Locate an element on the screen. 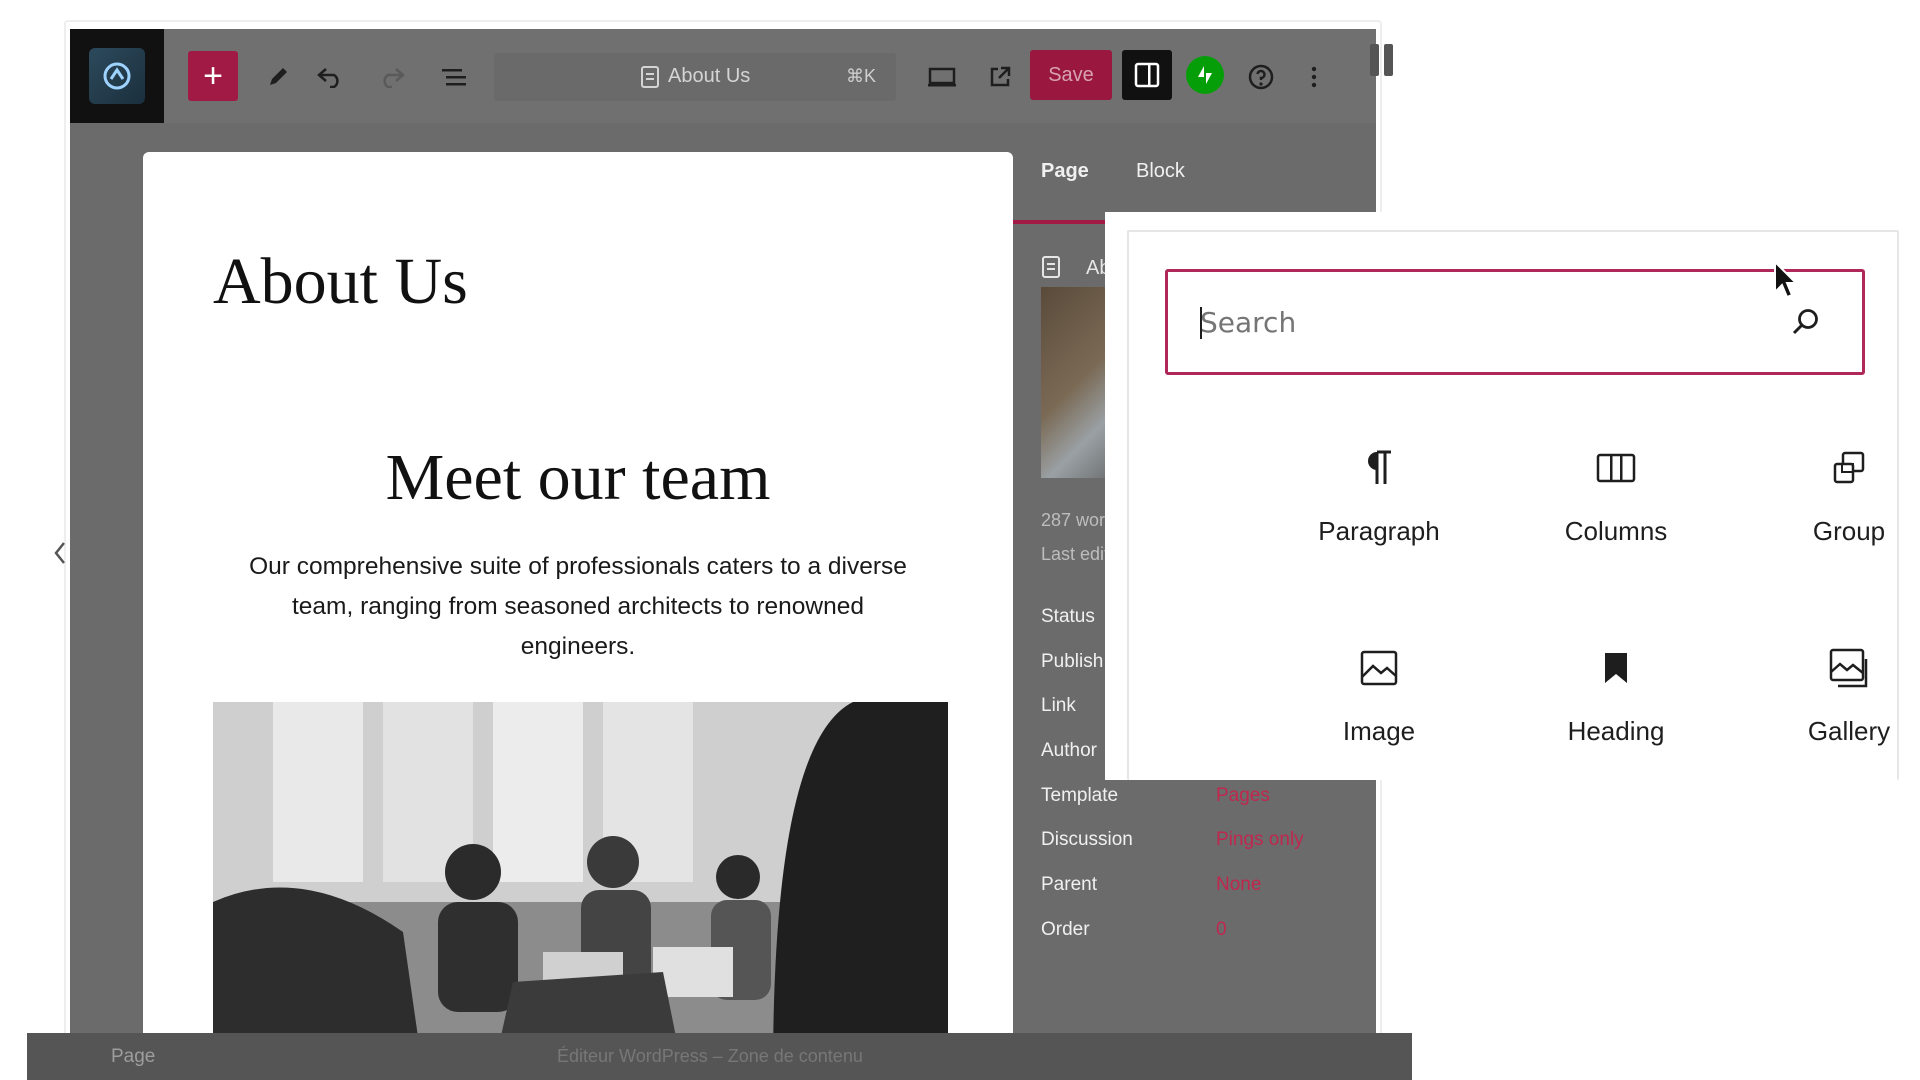  image-icon is located at coordinates (1379, 668).